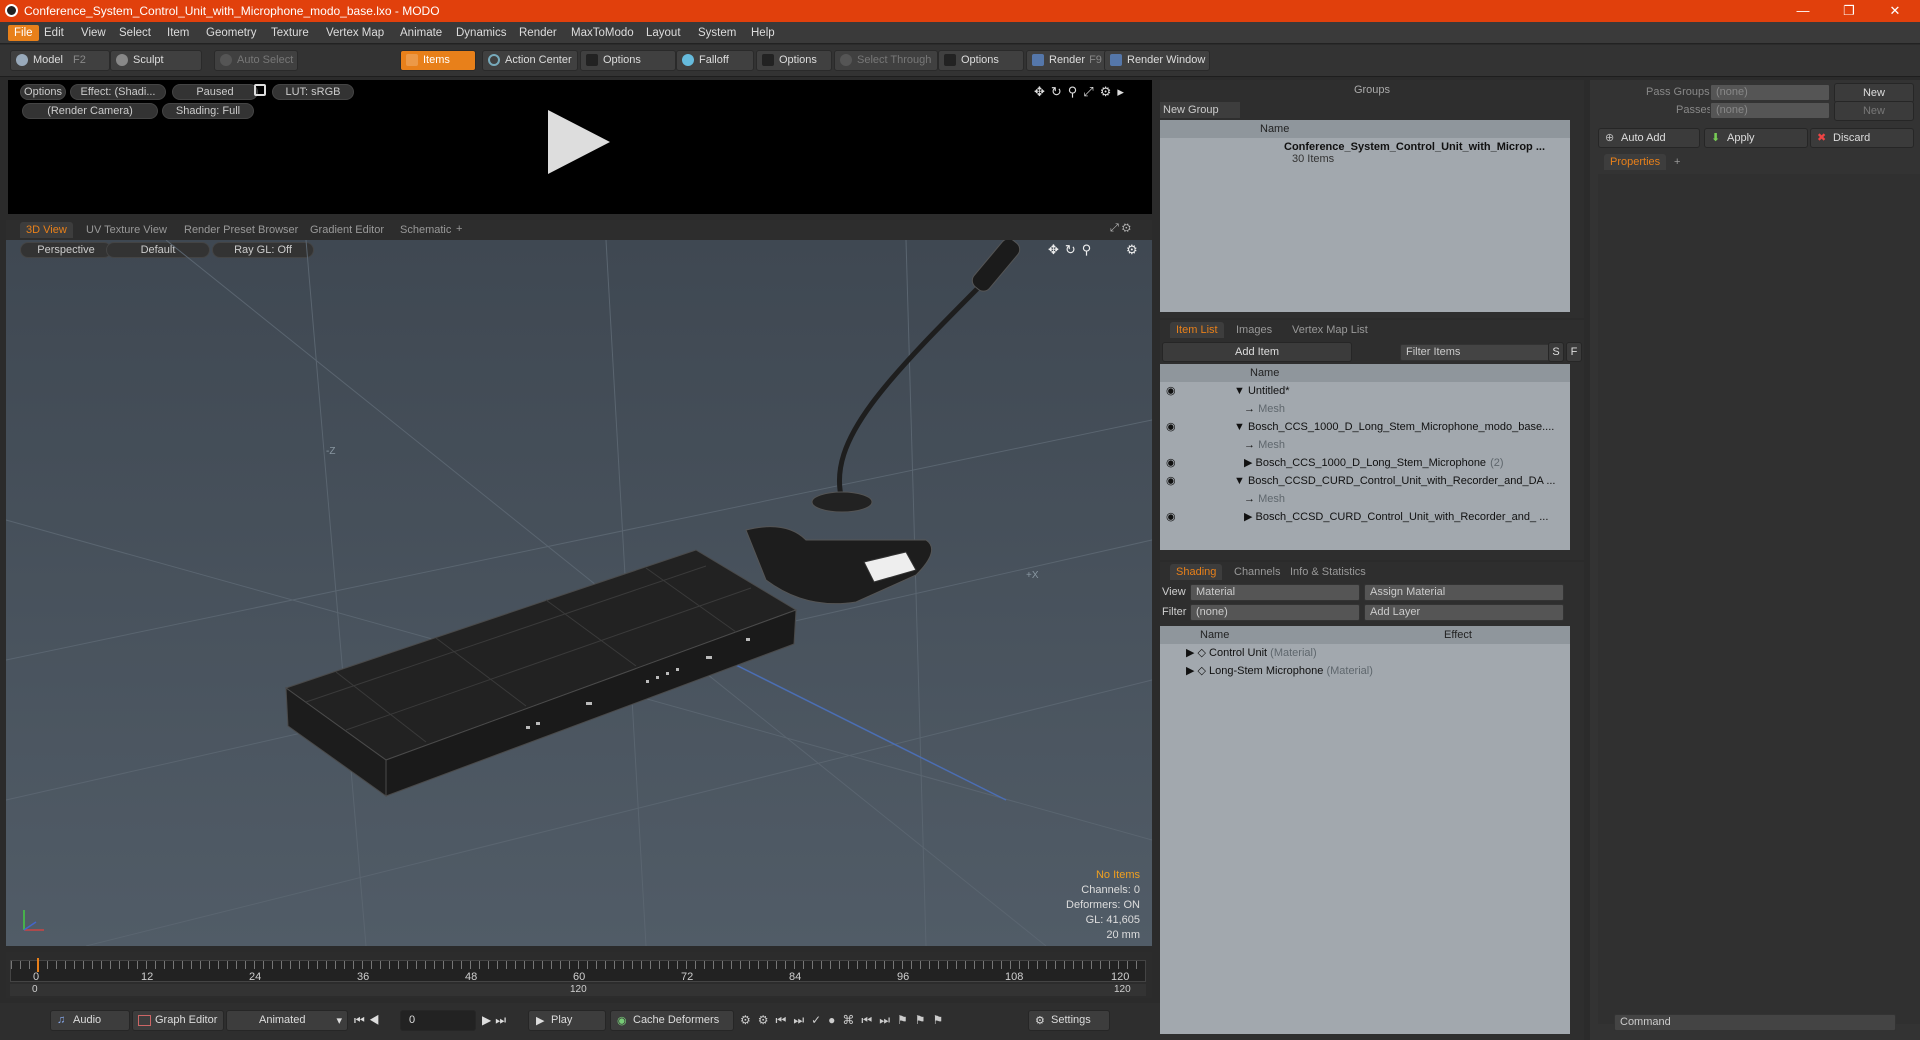 This screenshot has height=1040, width=1920. I want to click on sculpt-mode-button: Sculpt, so click(156, 60).